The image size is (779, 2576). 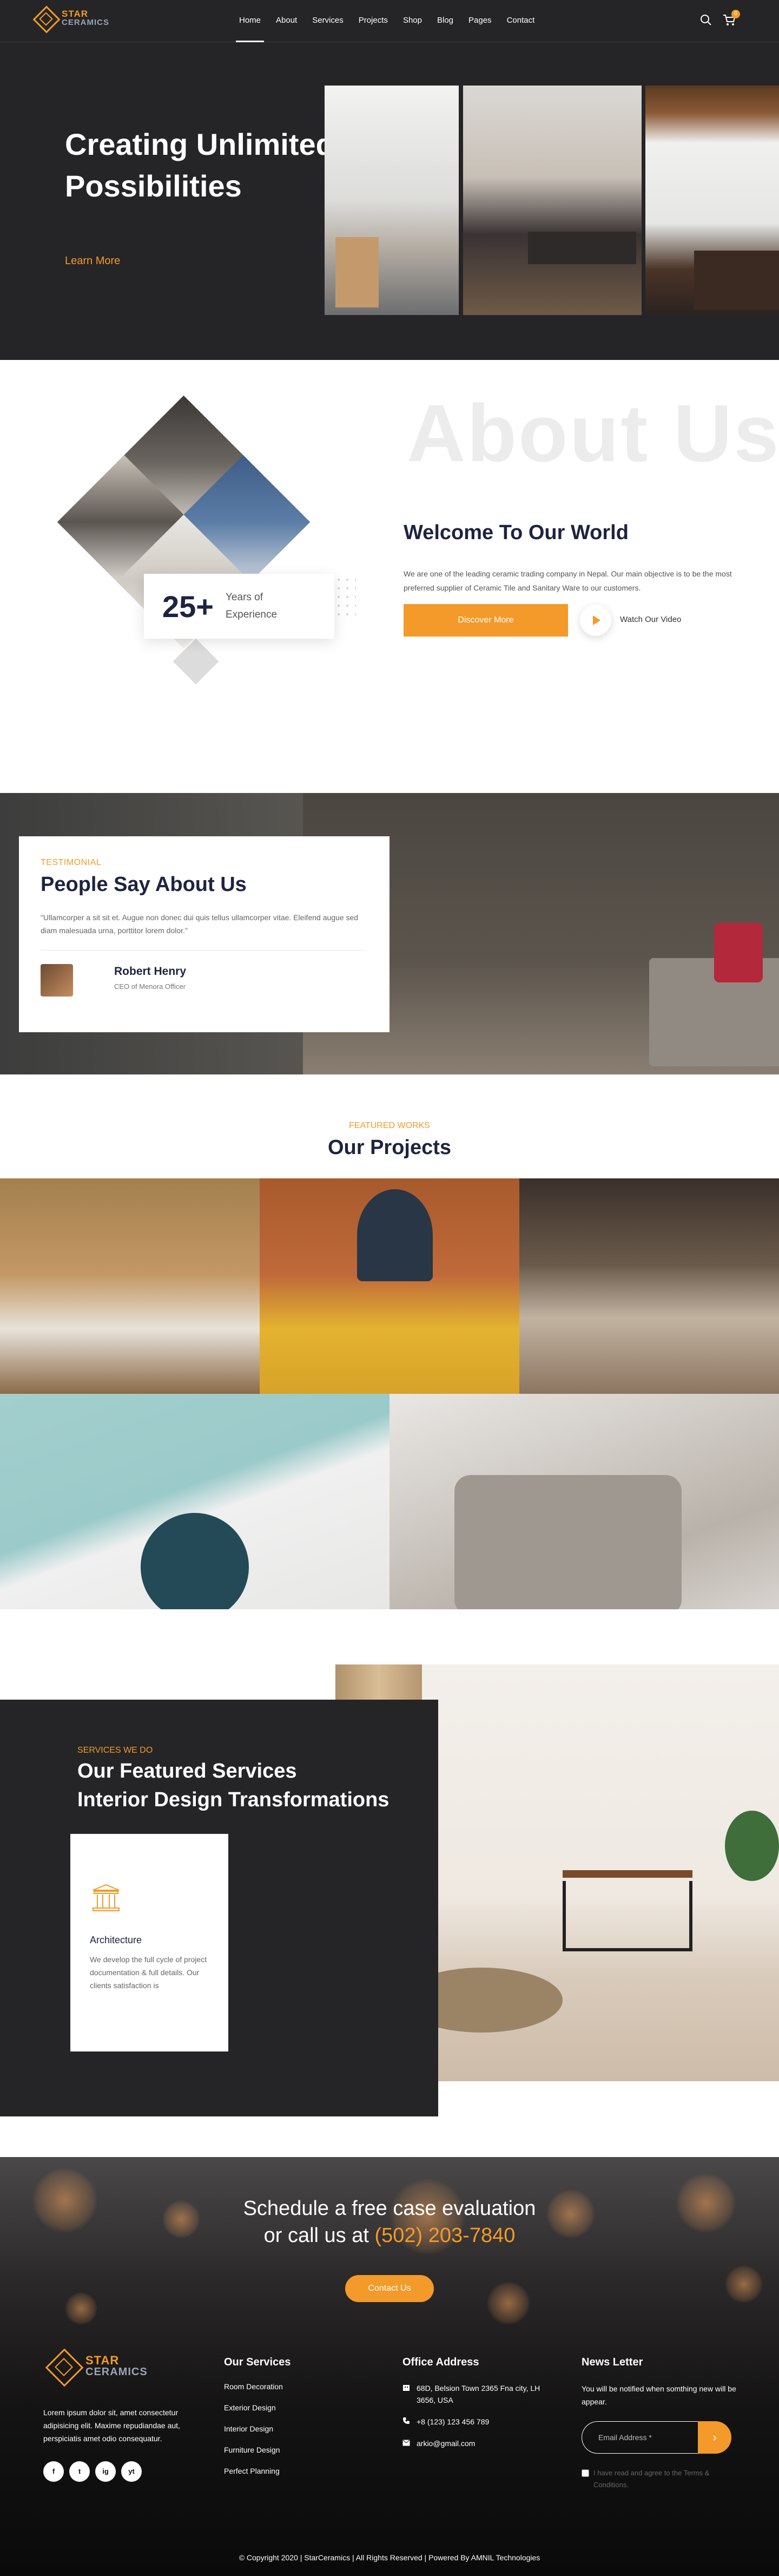 I want to click on logo-diamond-icon, so click(x=44, y=18).